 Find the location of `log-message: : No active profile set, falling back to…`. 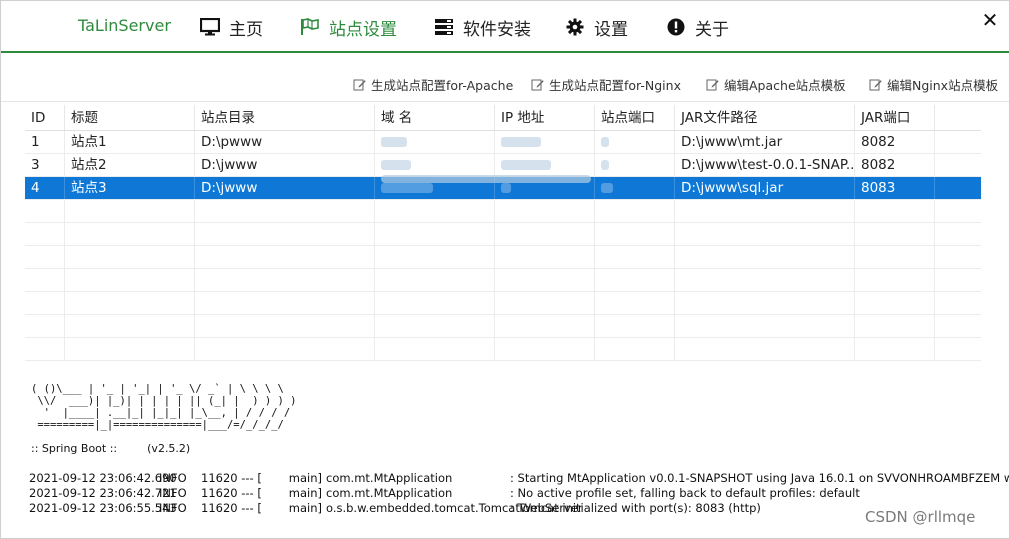

log-message: : No active profile set, falling back to… is located at coordinates (685, 493).